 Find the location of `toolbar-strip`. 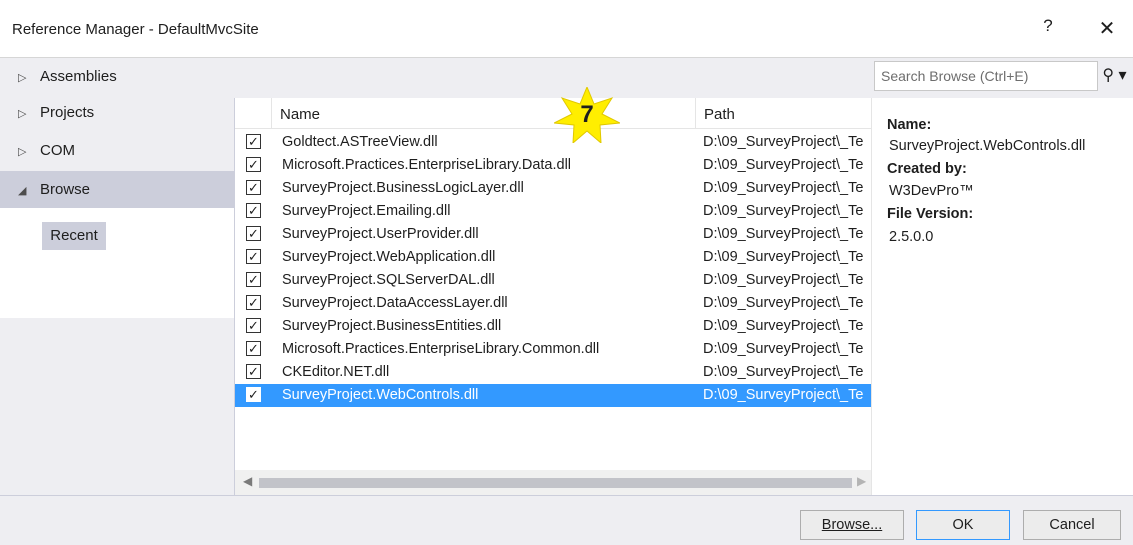

toolbar-strip is located at coordinates (552, 78).